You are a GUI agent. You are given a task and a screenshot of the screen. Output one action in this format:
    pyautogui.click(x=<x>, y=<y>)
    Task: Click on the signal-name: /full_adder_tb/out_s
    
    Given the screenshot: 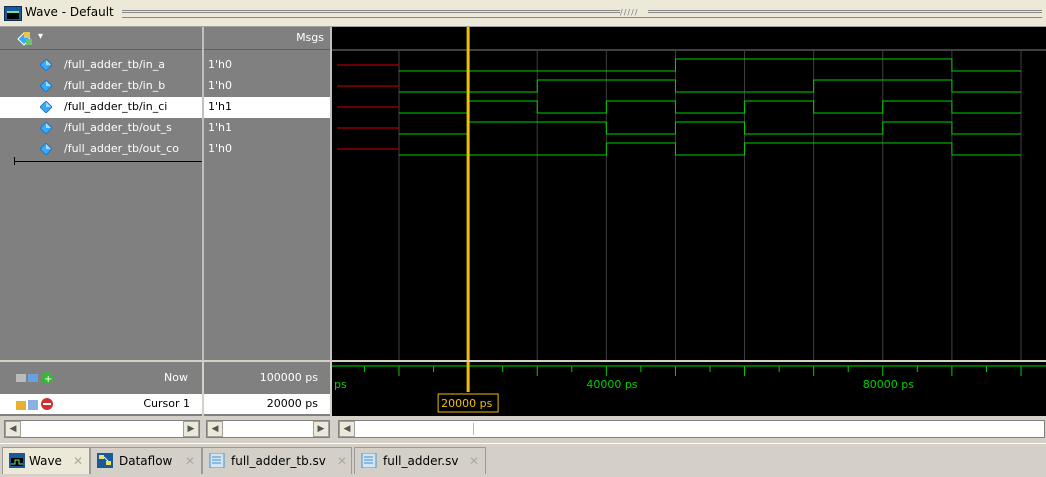 What is the action you would take?
    pyautogui.click(x=118, y=127)
    